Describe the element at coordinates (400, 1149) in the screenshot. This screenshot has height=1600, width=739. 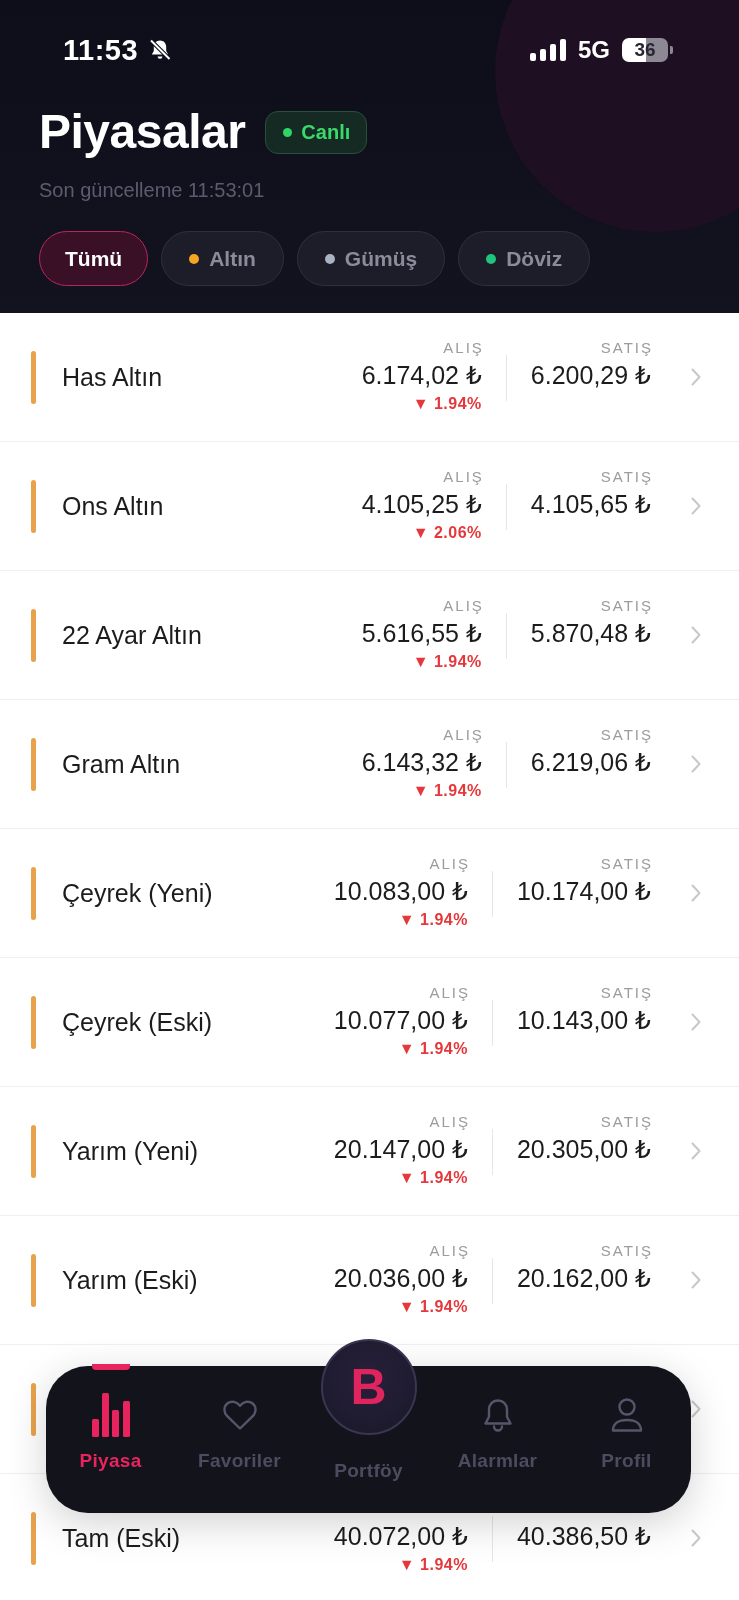
I see `buy-price: 20.147,00 ₺` at that location.